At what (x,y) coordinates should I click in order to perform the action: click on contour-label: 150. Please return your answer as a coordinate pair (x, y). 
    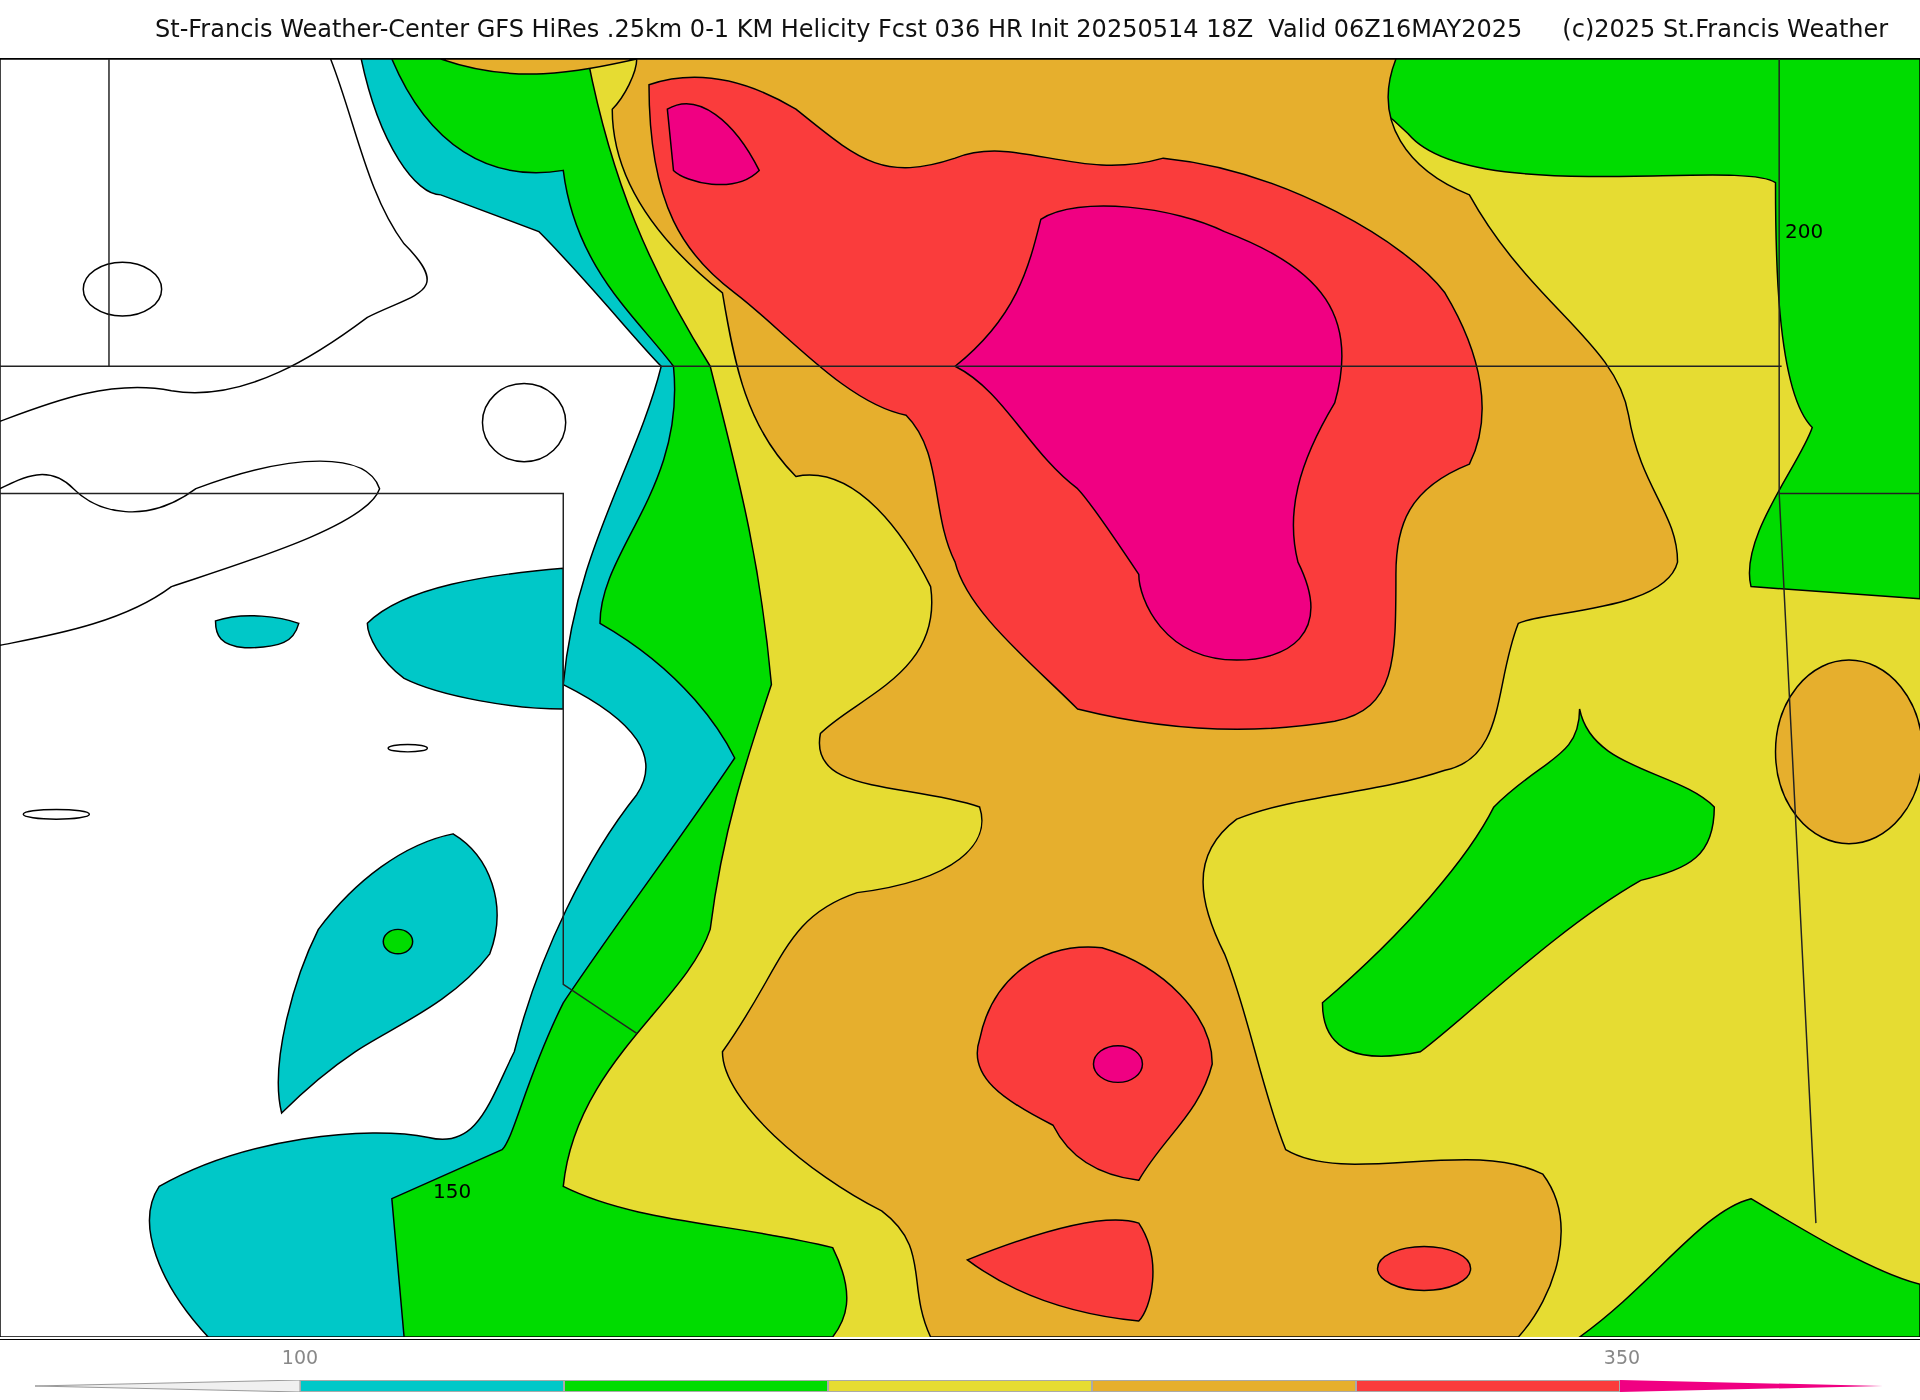
    Looking at the image, I should click on (452, 1191).